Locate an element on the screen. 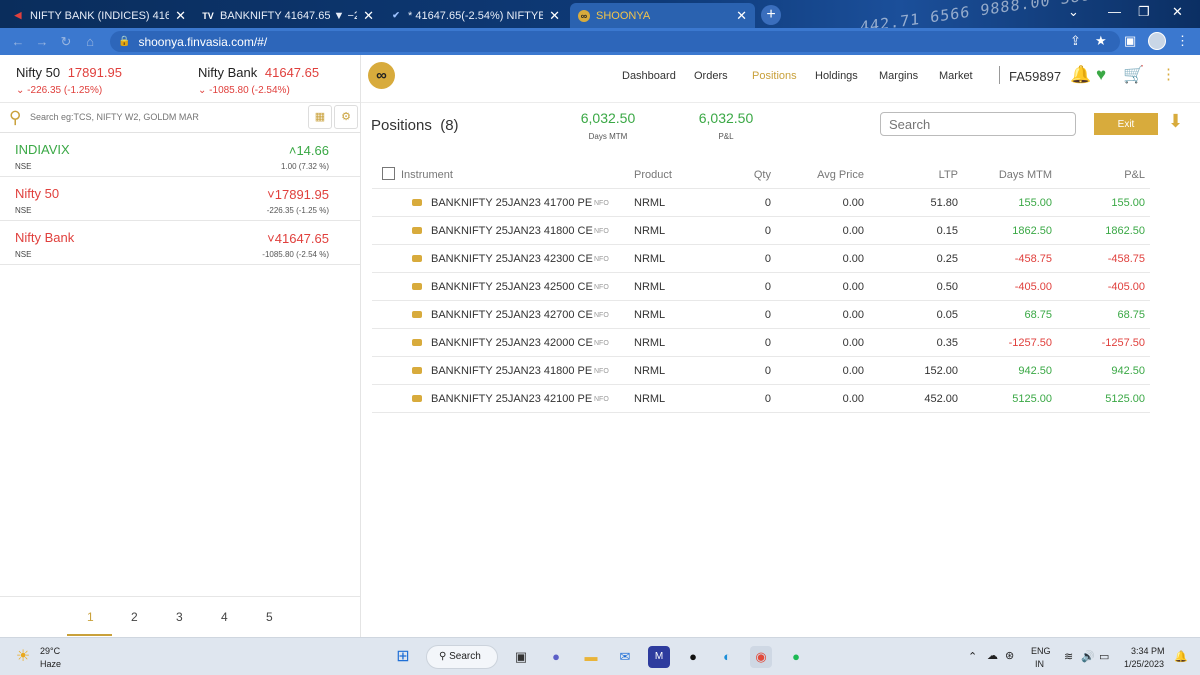 This screenshot has height=675, width=1200. weather-sun-icon: ☀ is located at coordinates (23, 657).